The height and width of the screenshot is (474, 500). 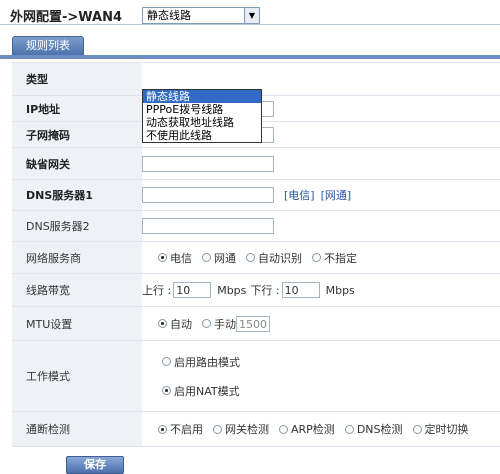 I want to click on download-input: 10, so click(x=300, y=290).